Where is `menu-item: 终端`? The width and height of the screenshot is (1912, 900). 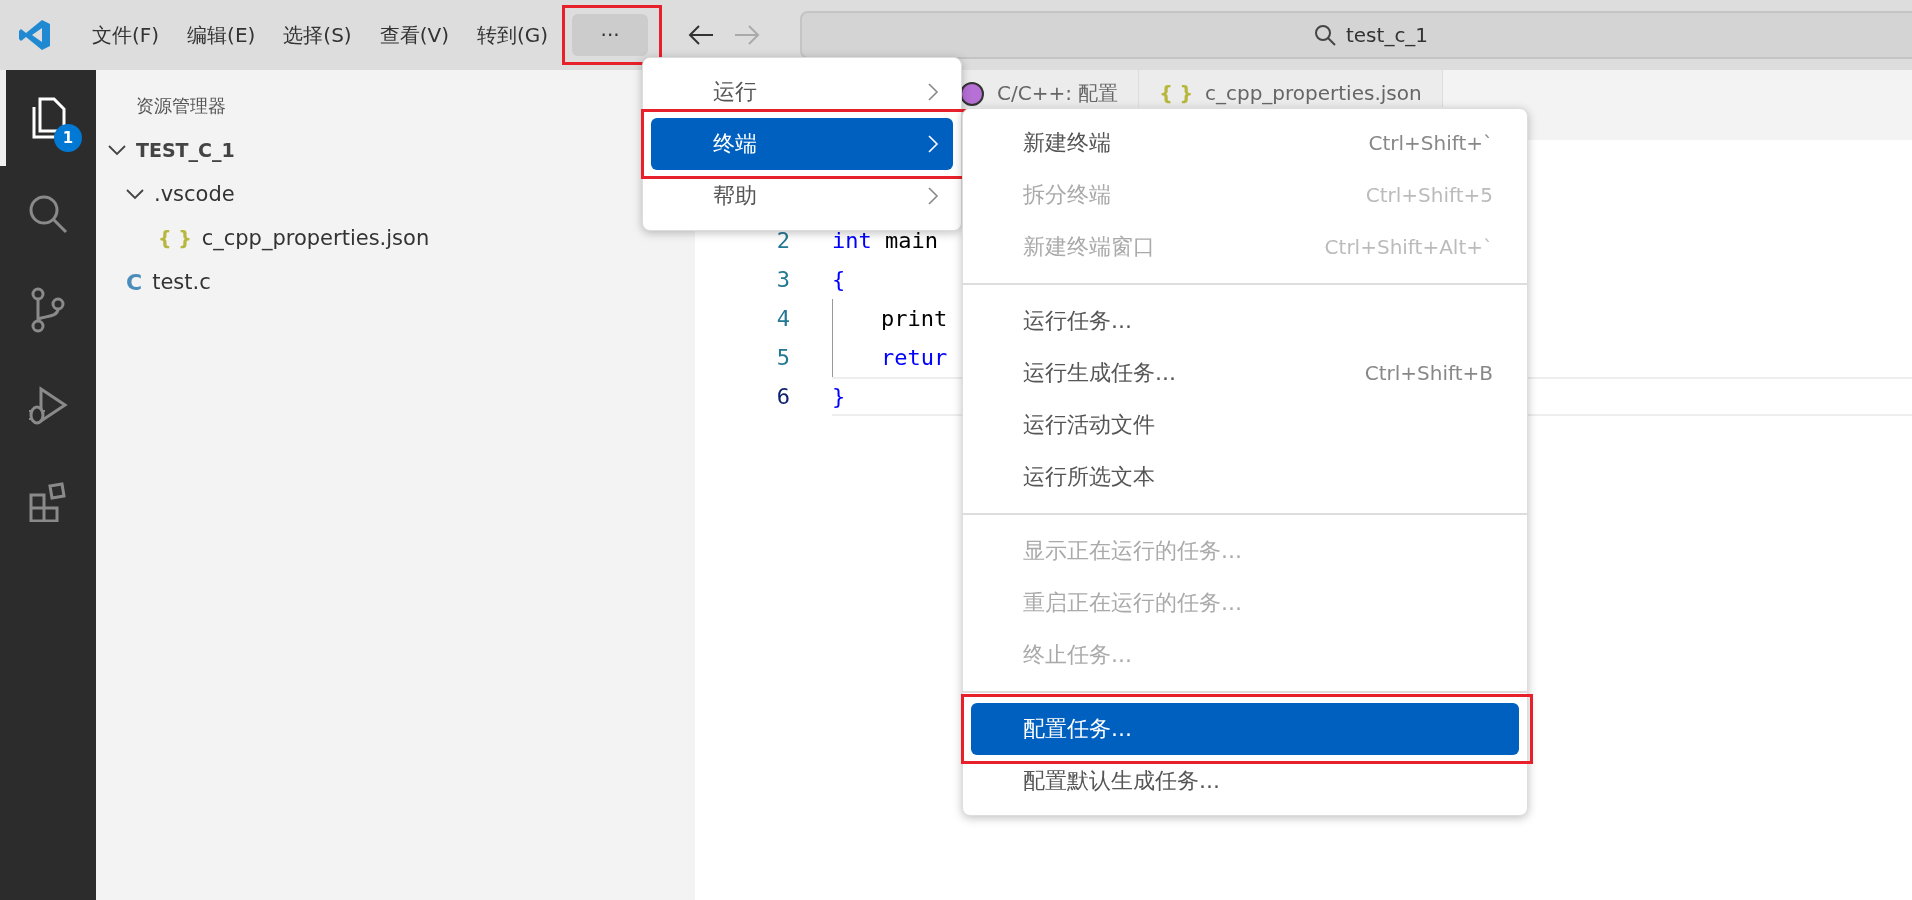 menu-item: 终端 is located at coordinates (802, 144).